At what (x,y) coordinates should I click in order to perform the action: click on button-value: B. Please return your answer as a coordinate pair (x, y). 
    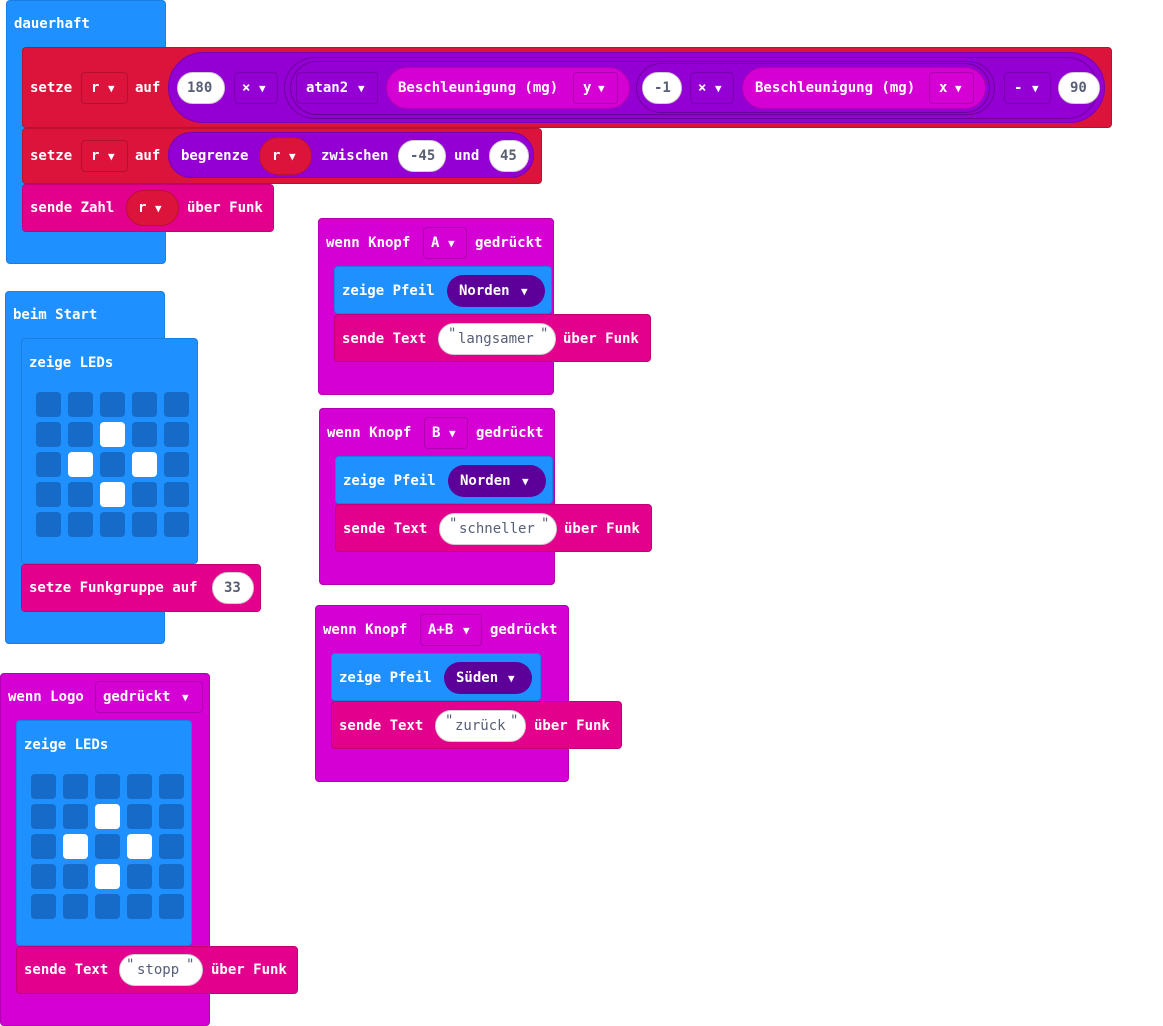
    Looking at the image, I should click on (436, 433).